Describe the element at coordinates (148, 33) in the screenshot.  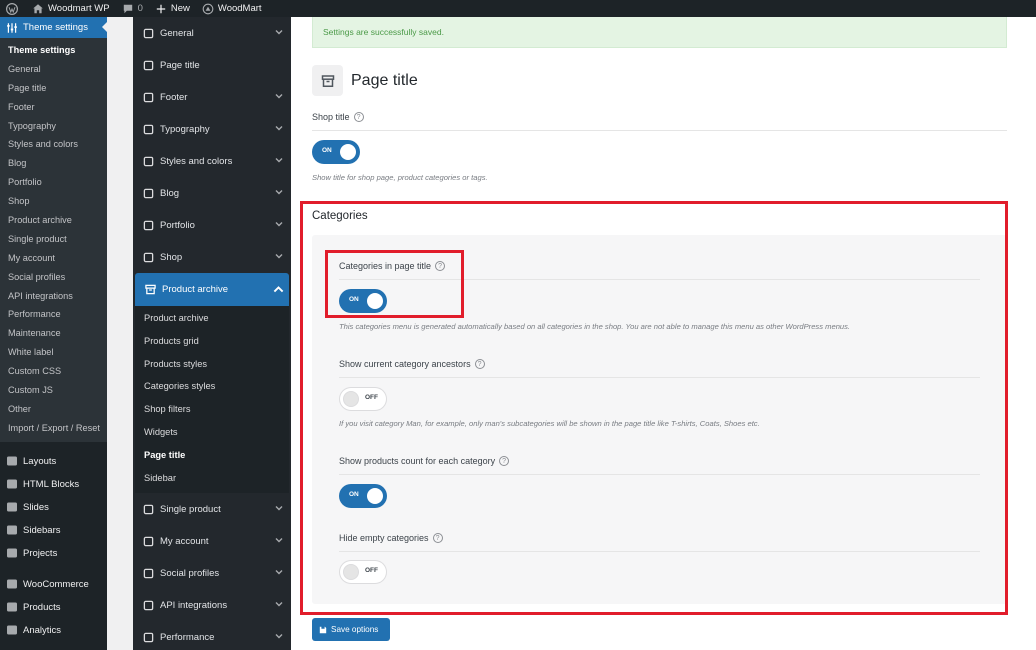
I see `gear-icon` at that location.